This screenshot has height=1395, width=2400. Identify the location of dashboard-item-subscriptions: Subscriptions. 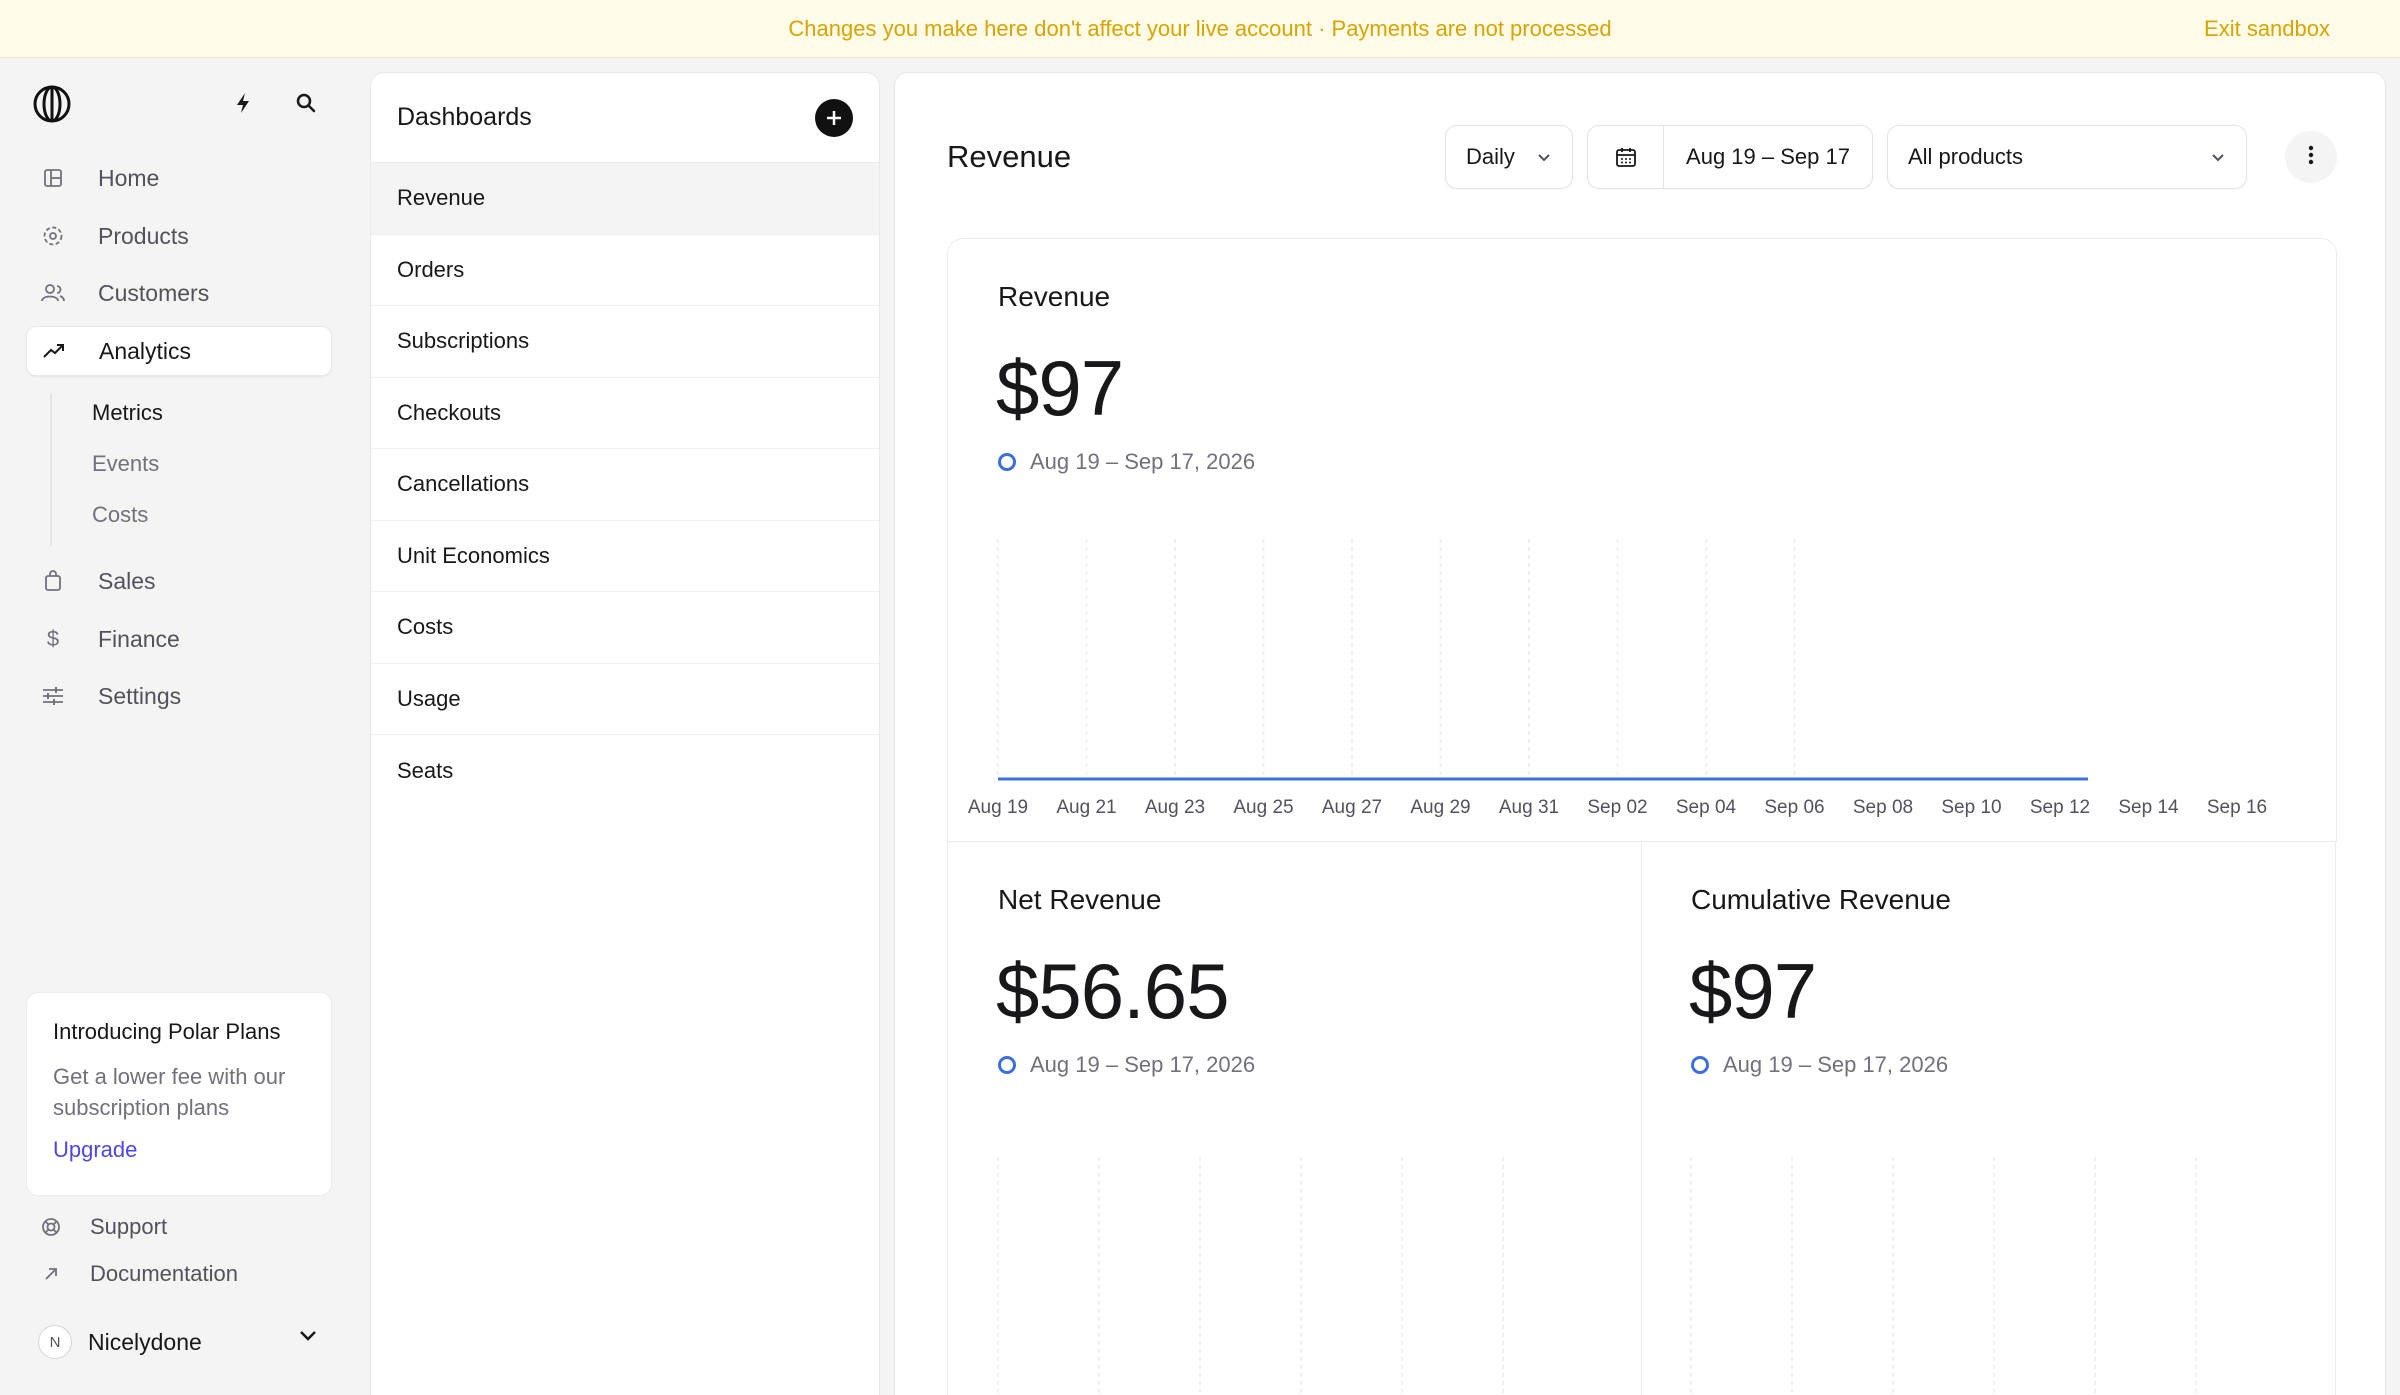
(625, 342).